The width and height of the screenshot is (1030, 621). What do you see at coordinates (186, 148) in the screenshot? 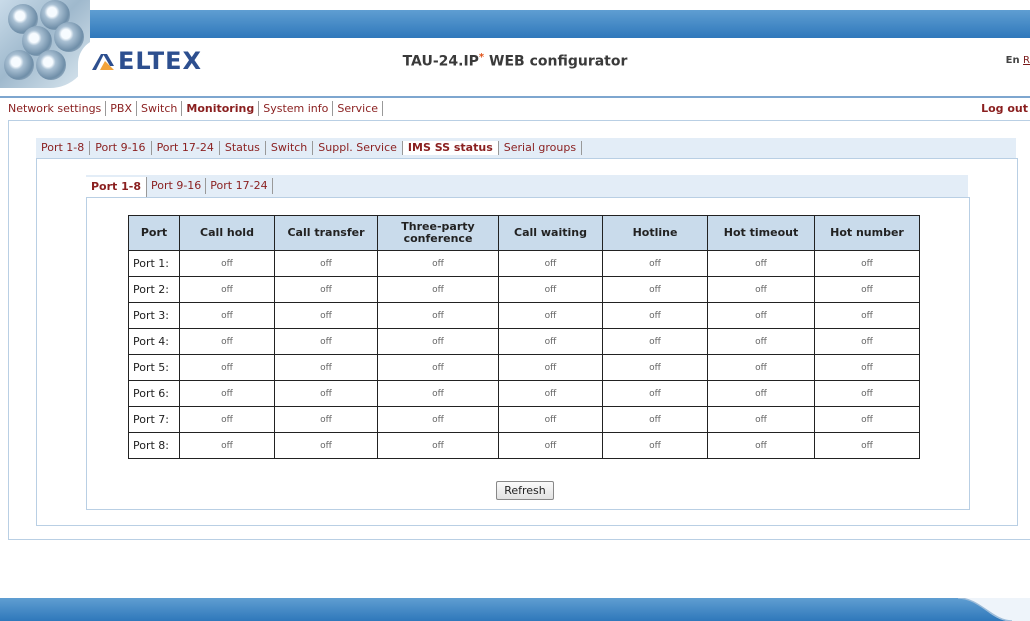
I see `tab-port-17-24: Port 17-24` at bounding box center [186, 148].